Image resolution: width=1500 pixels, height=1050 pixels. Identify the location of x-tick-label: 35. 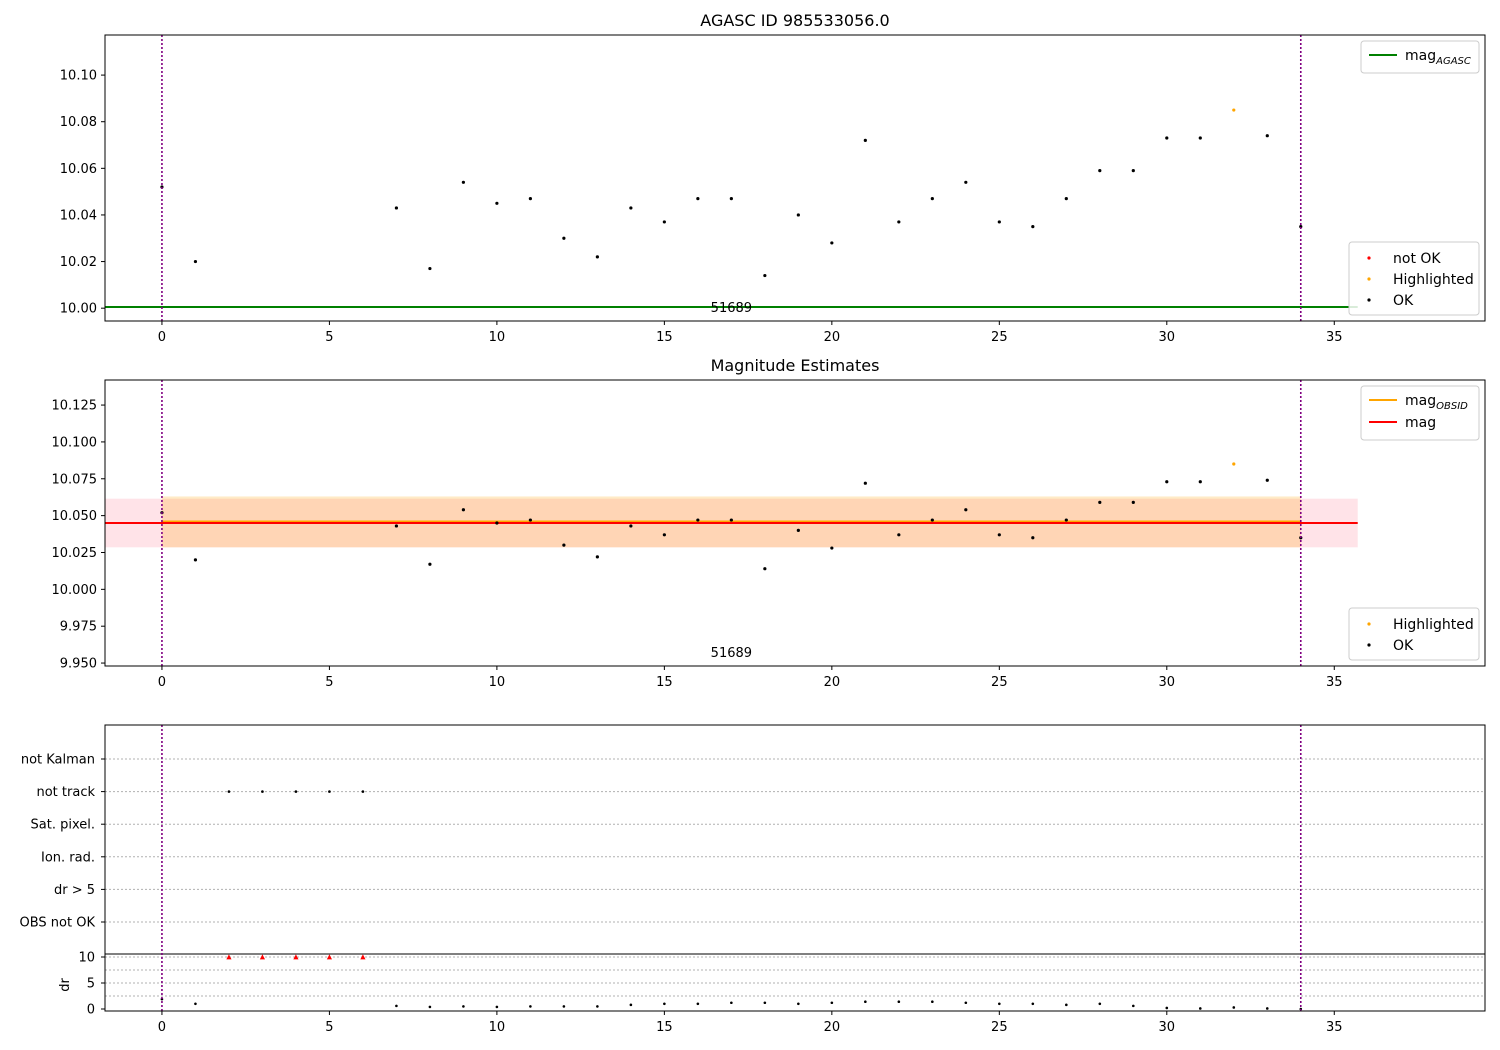
(1334, 337).